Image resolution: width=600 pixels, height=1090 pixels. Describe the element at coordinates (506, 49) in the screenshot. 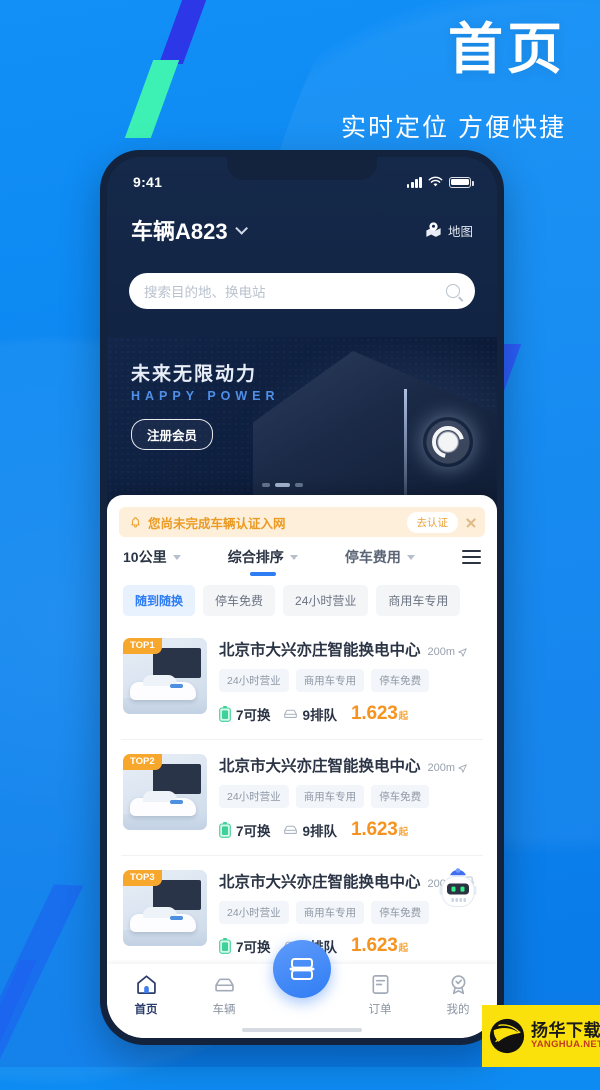

I see `page-title: 首页` at that location.